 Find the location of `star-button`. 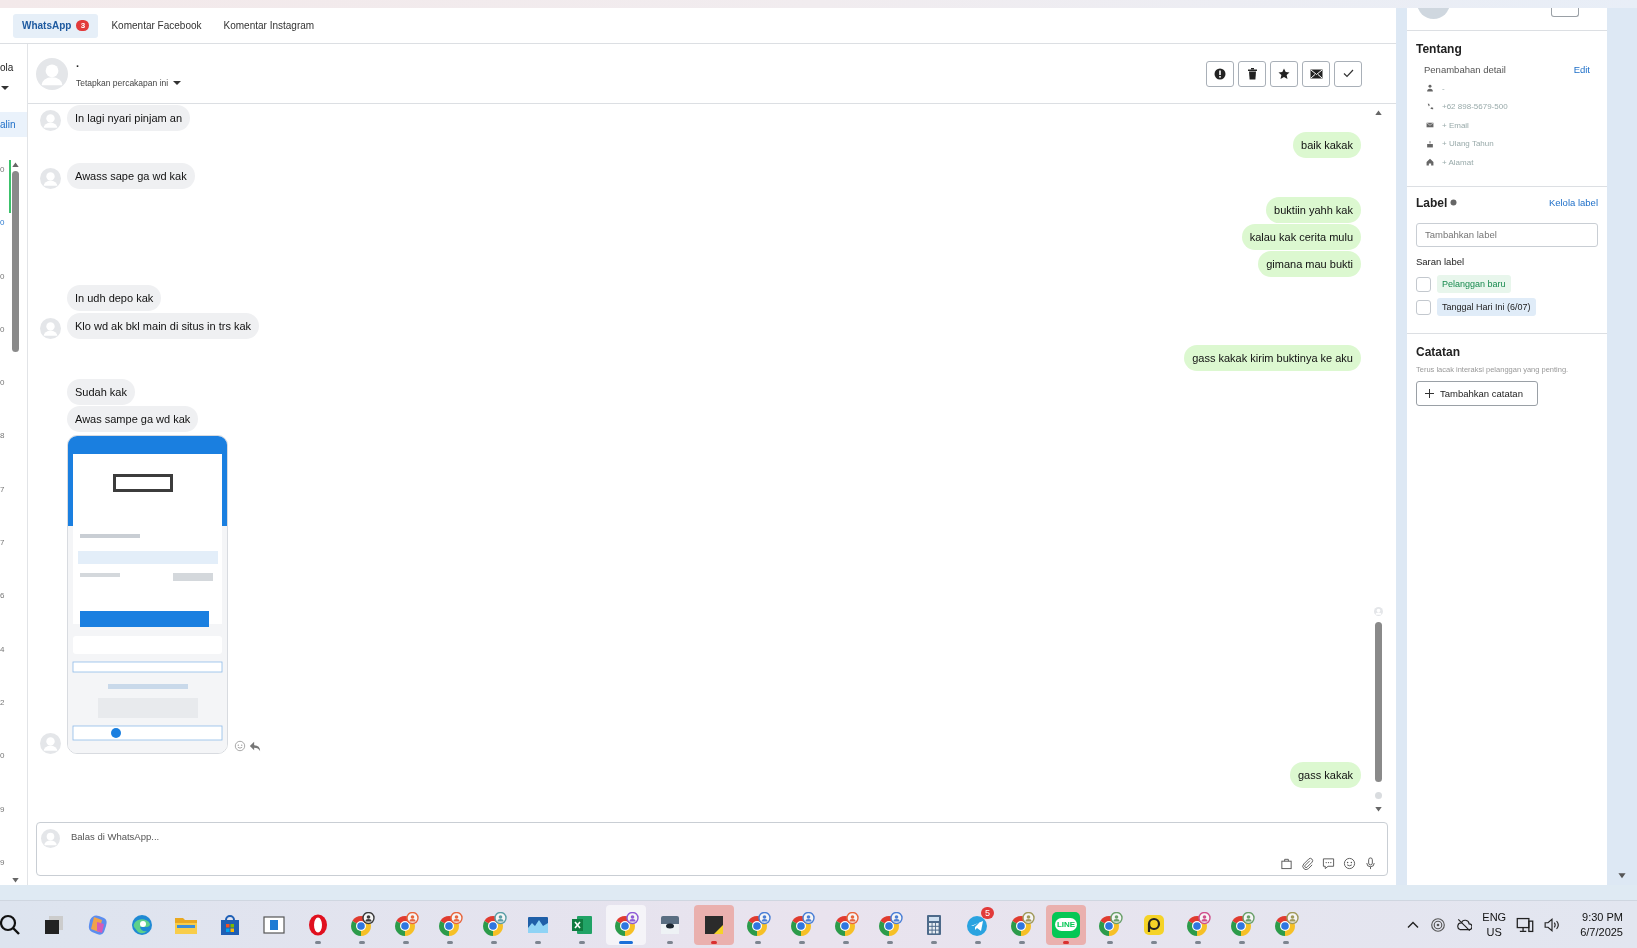

star-button is located at coordinates (1284, 73).